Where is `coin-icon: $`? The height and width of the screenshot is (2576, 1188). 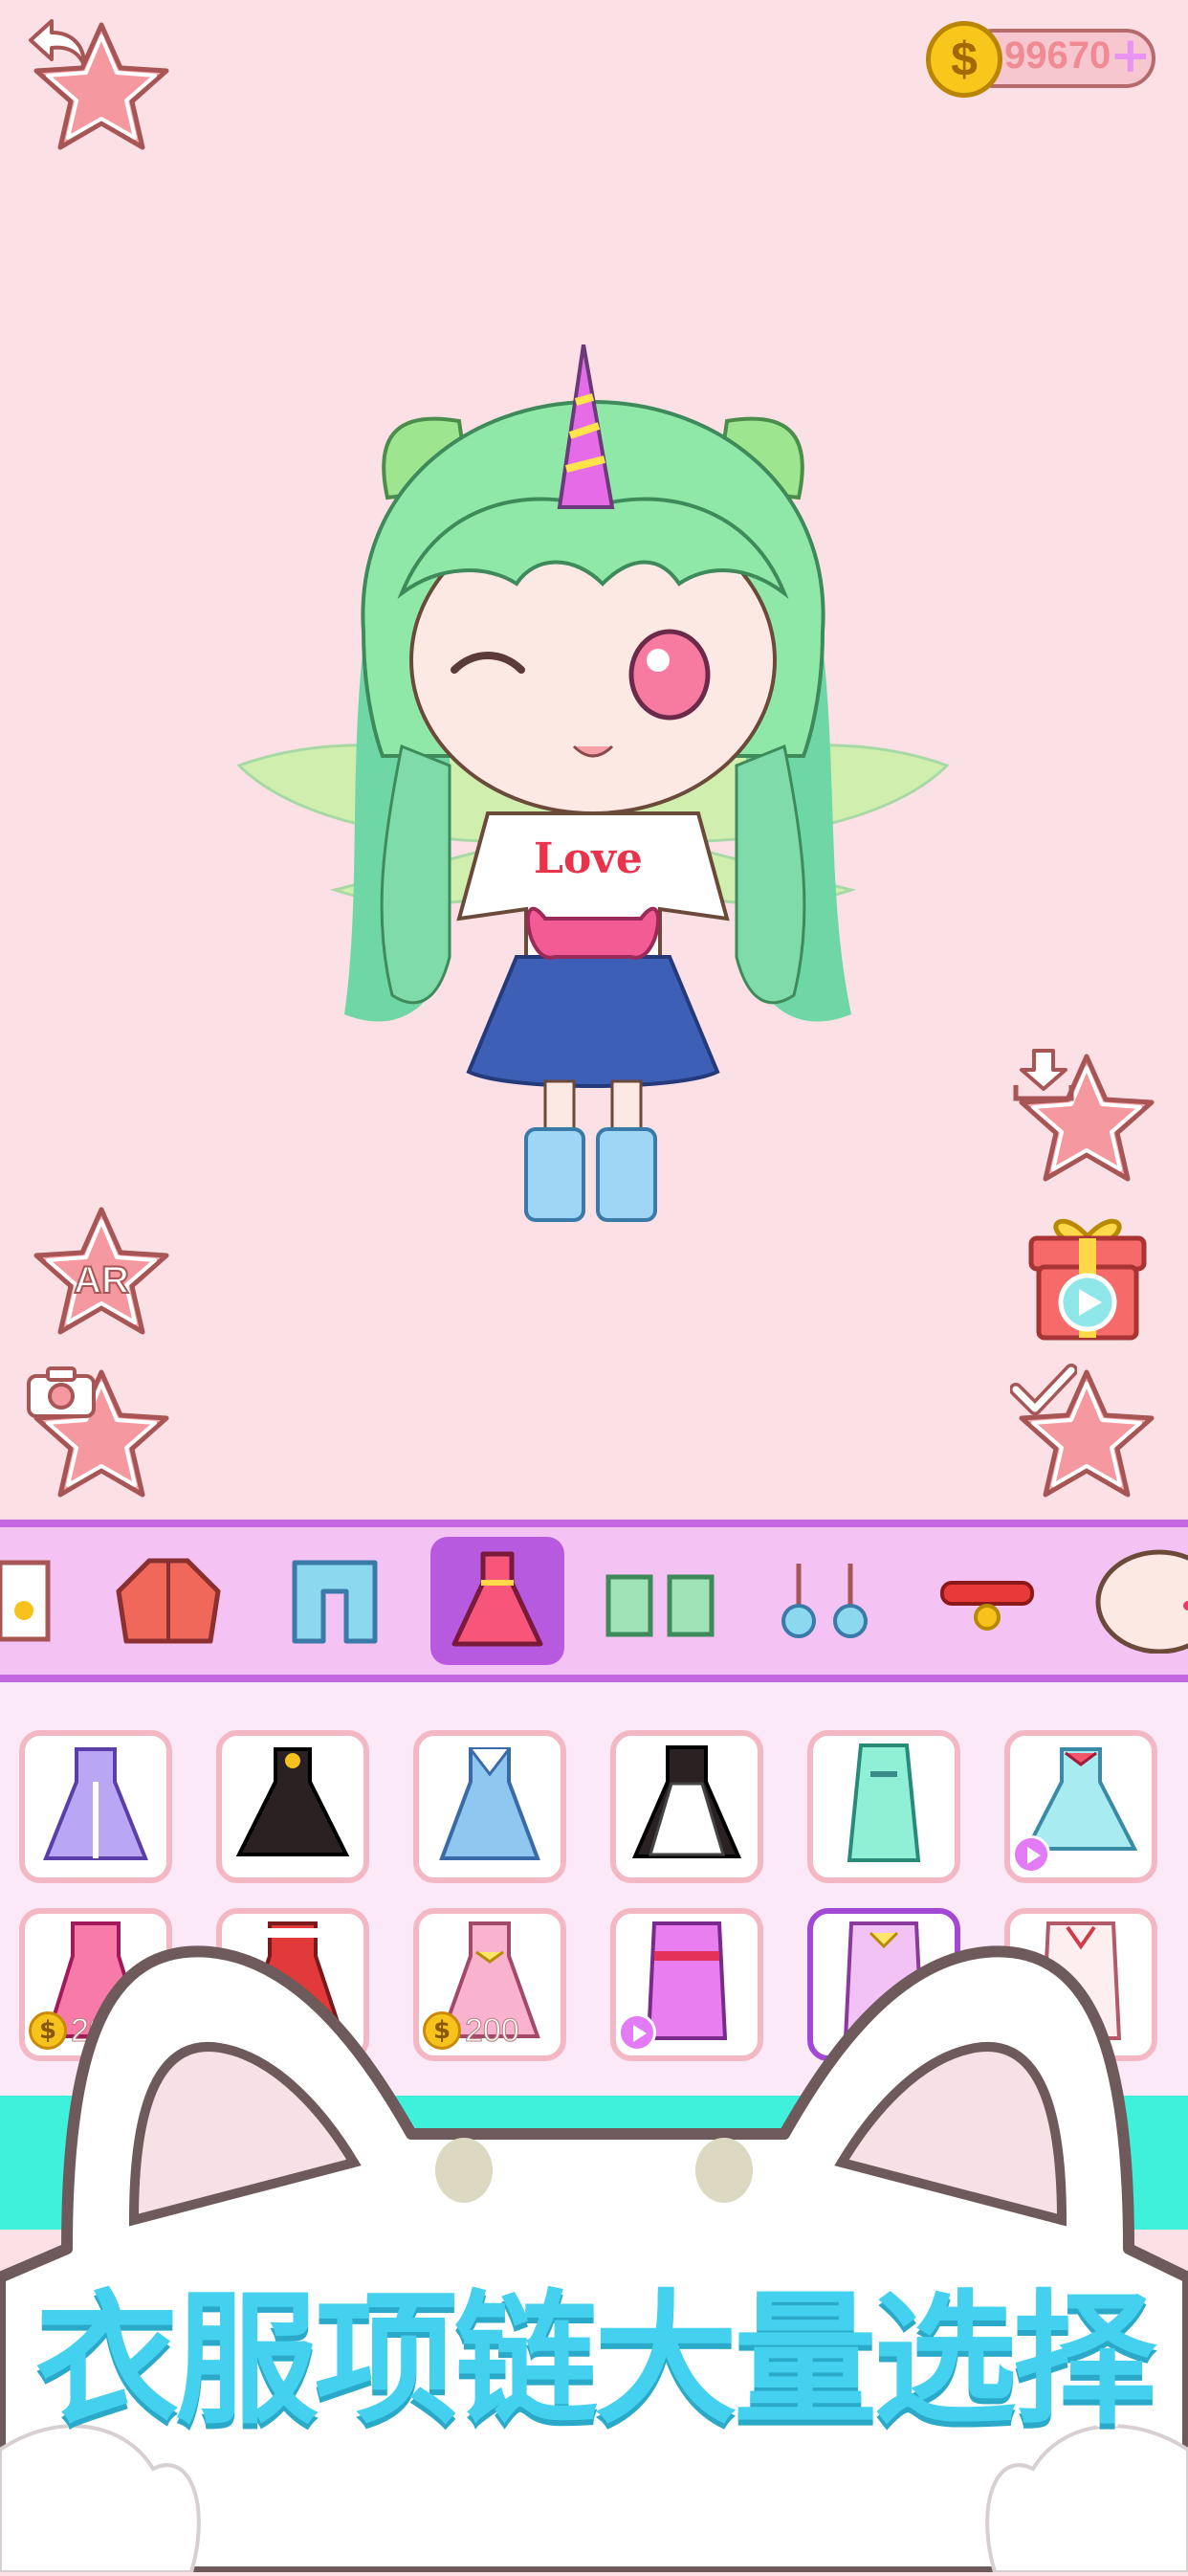 coin-icon: $ is located at coordinates (964, 59).